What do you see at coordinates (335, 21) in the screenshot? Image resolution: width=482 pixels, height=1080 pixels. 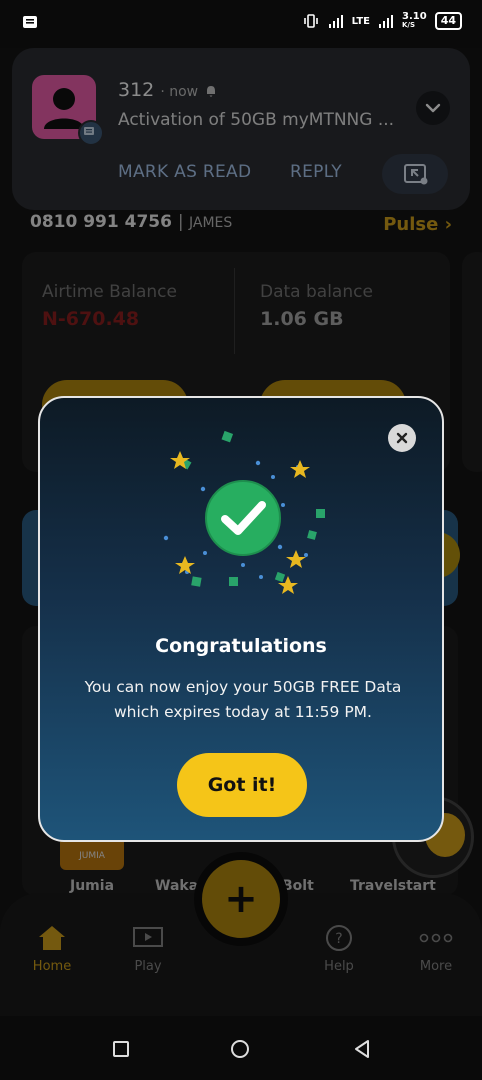 I see `signal-icon` at bounding box center [335, 21].